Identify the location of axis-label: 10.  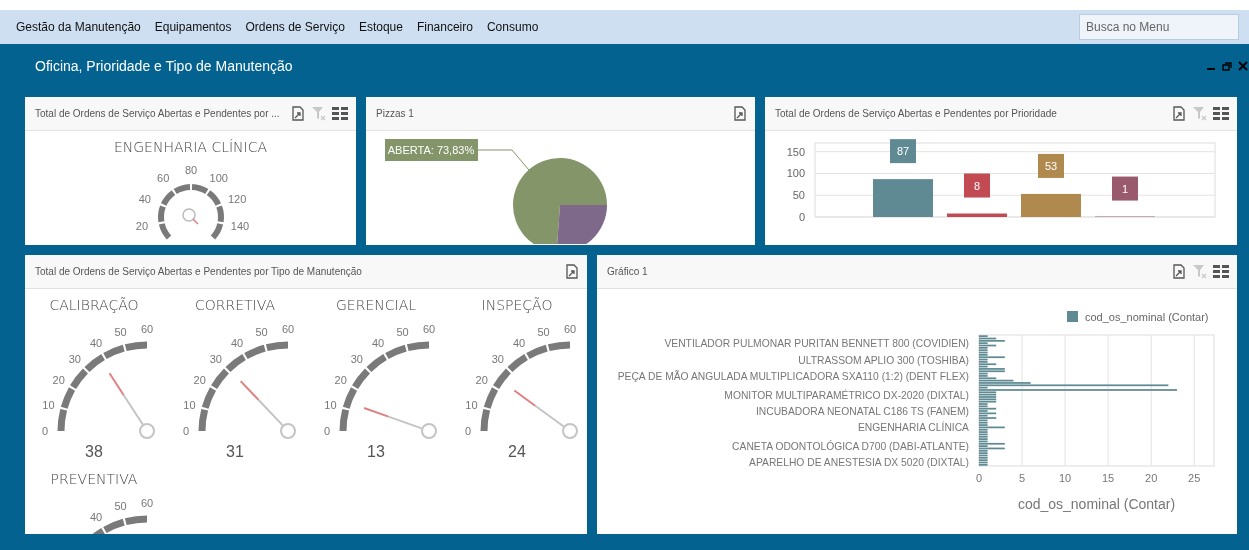
(1065, 478).